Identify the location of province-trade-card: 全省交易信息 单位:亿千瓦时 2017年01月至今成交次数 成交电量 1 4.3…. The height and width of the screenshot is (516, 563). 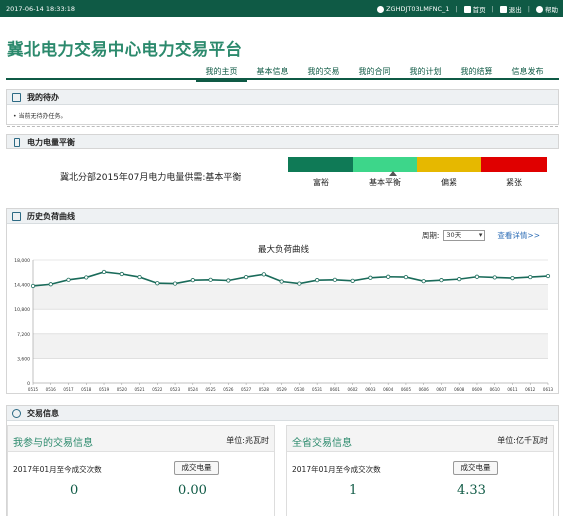
(420, 470).